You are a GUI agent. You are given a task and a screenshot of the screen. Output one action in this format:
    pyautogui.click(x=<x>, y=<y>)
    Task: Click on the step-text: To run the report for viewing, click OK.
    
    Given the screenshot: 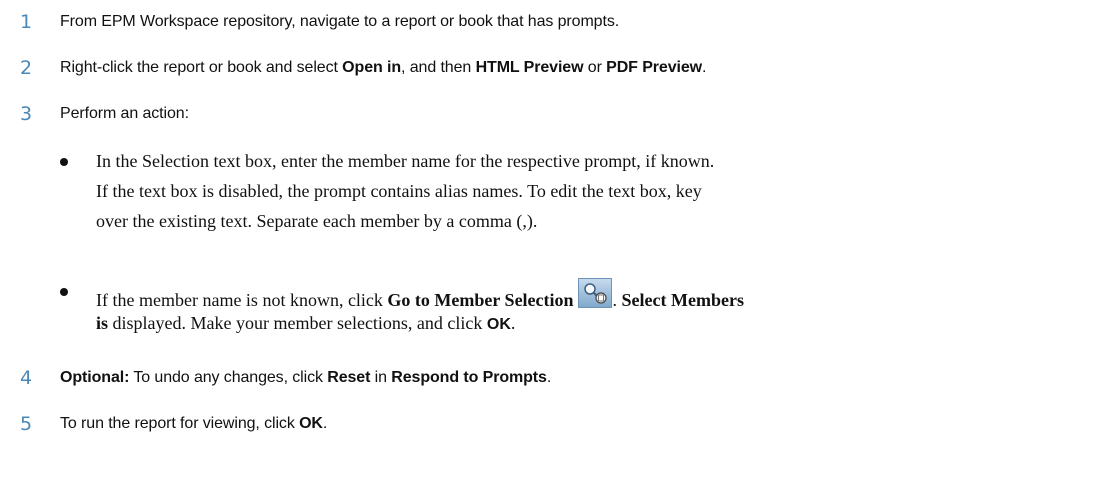 What is the action you would take?
    pyautogui.click(x=193, y=424)
    